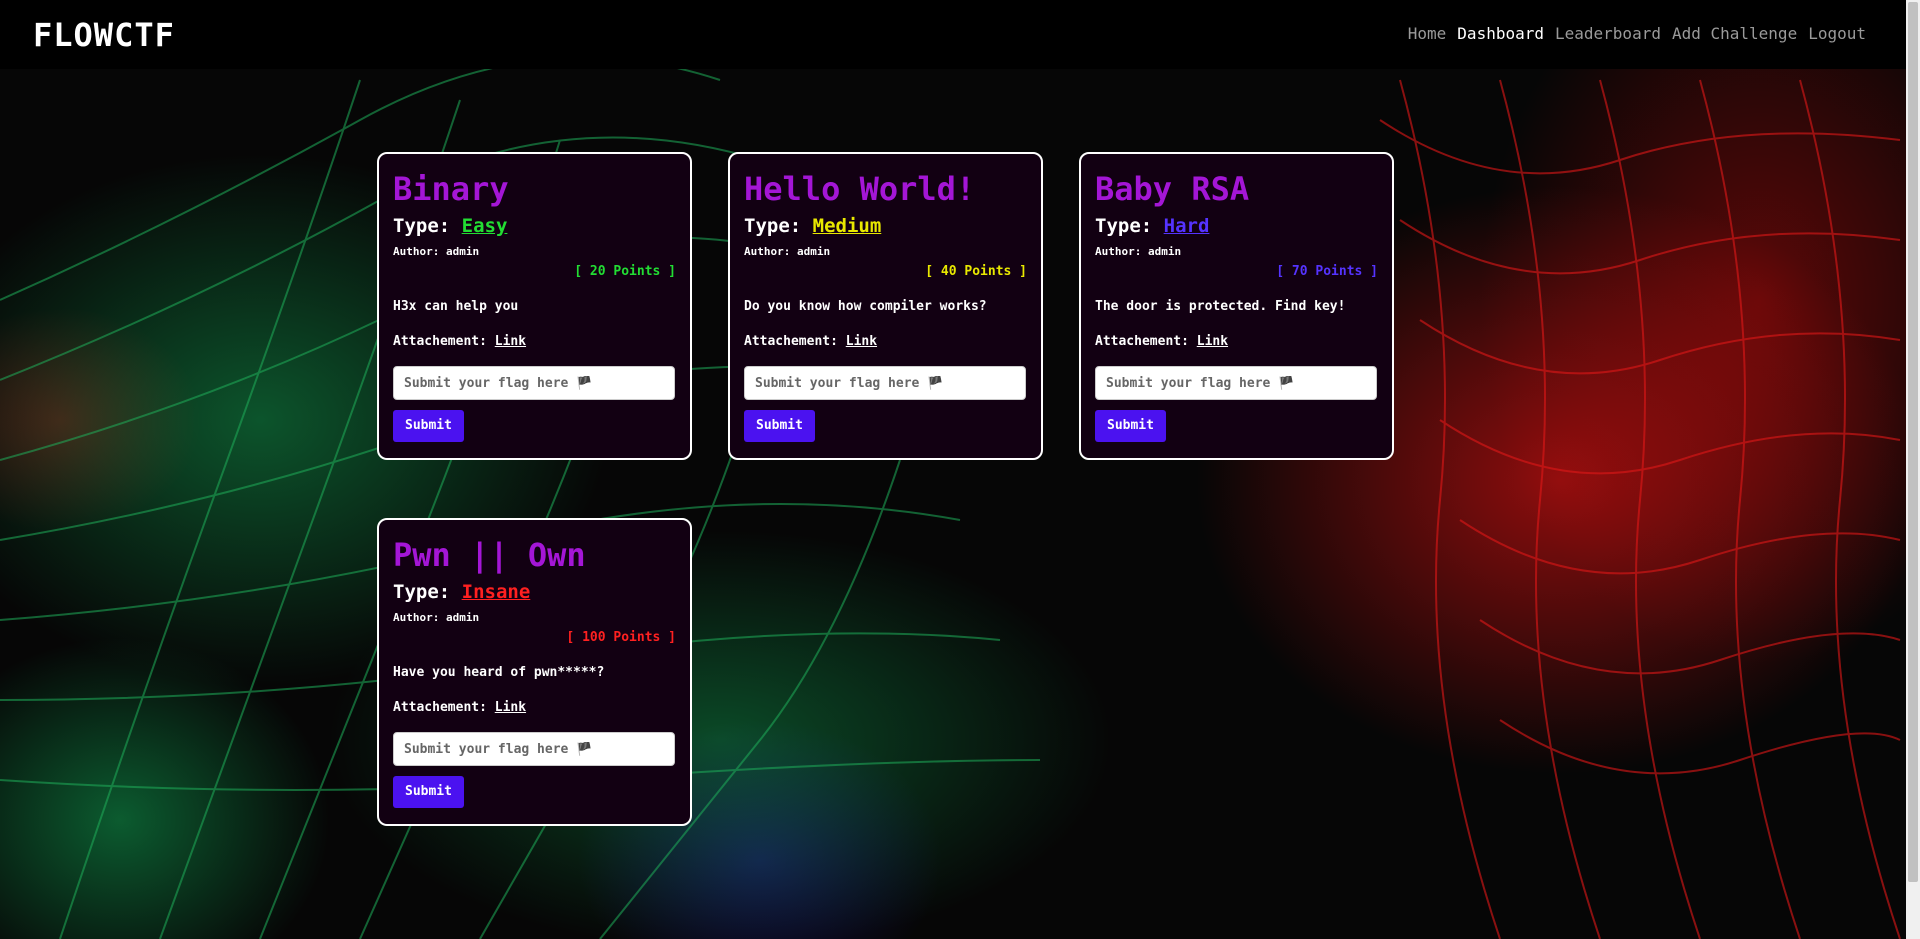 The image size is (1920, 939). Describe the element at coordinates (1734, 33) in the screenshot. I see `nav-add-challenge: Add Challenge` at that location.